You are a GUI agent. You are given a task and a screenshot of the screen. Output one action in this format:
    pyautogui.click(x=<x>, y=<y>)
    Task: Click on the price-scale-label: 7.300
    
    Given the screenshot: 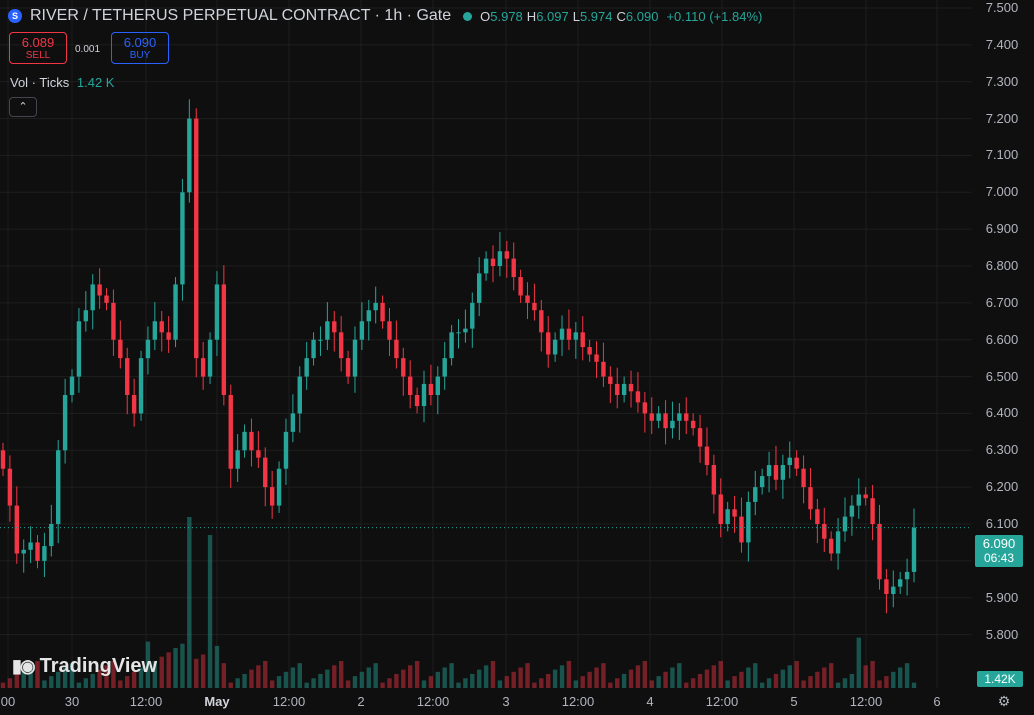 What is the action you would take?
    pyautogui.click(x=1002, y=81)
    